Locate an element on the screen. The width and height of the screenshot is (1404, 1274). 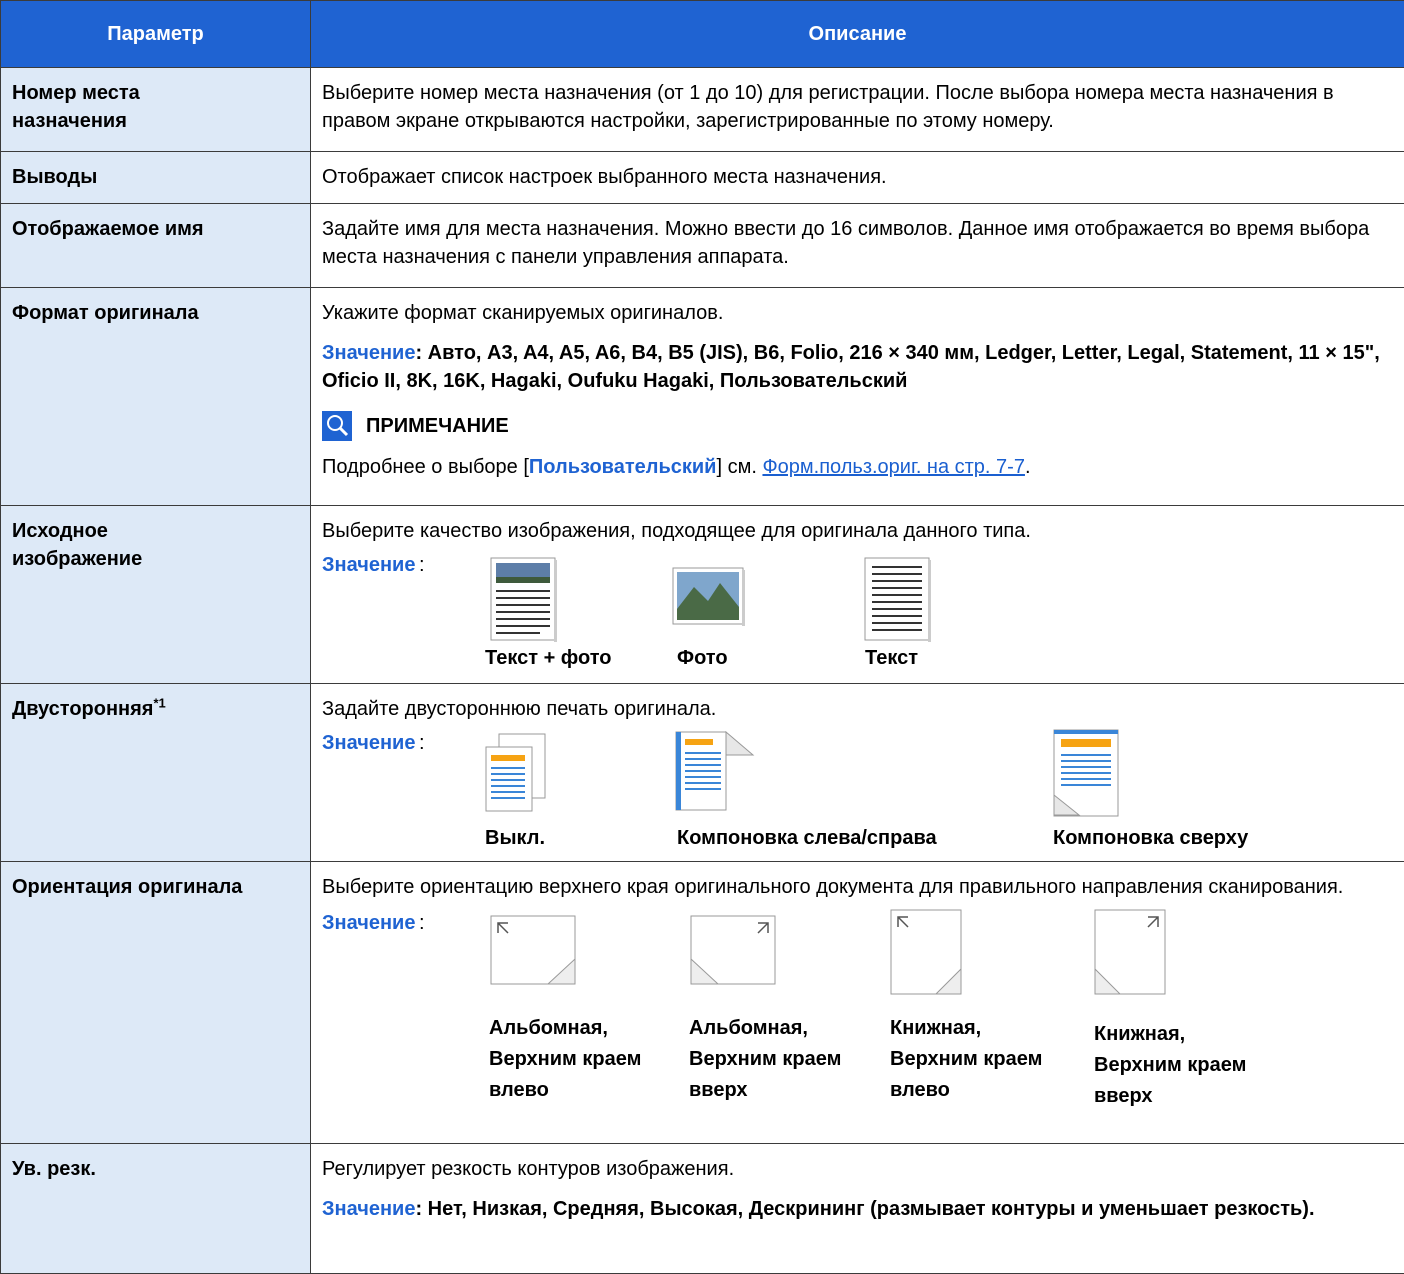
text-photo-icon is located at coordinates (524, 604).